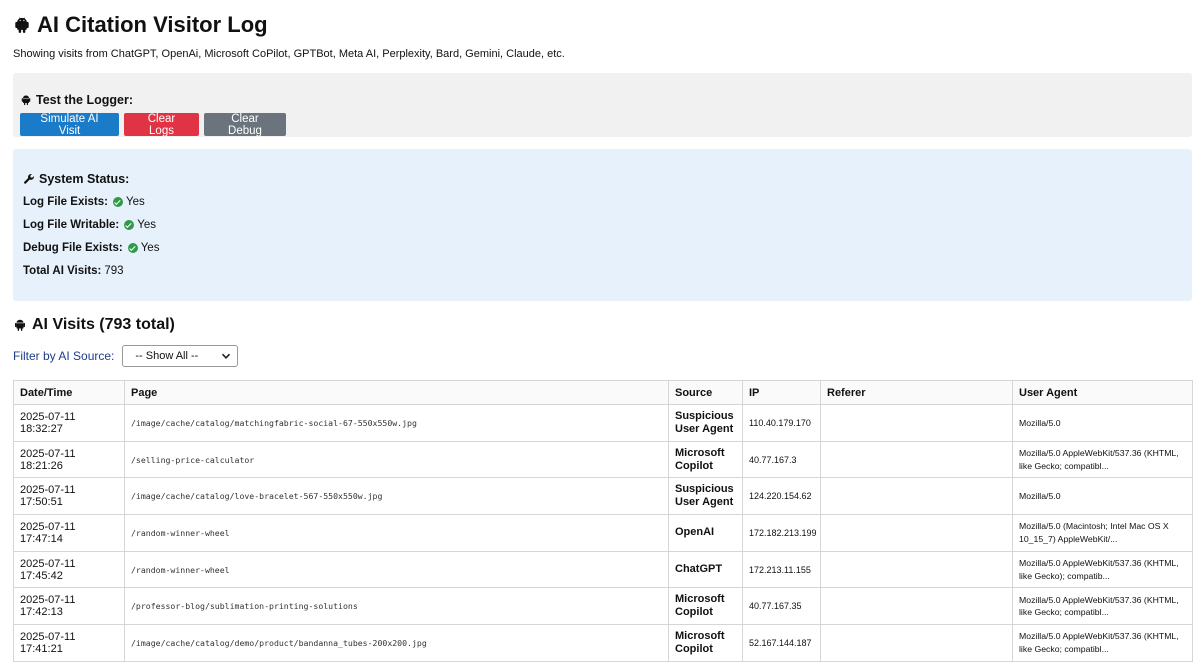 Image resolution: width=1200 pixels, height=666 pixels. Describe the element at coordinates (69, 606) in the screenshot. I see `cell-datetime: 2025-07-11 17:42:13` at that location.